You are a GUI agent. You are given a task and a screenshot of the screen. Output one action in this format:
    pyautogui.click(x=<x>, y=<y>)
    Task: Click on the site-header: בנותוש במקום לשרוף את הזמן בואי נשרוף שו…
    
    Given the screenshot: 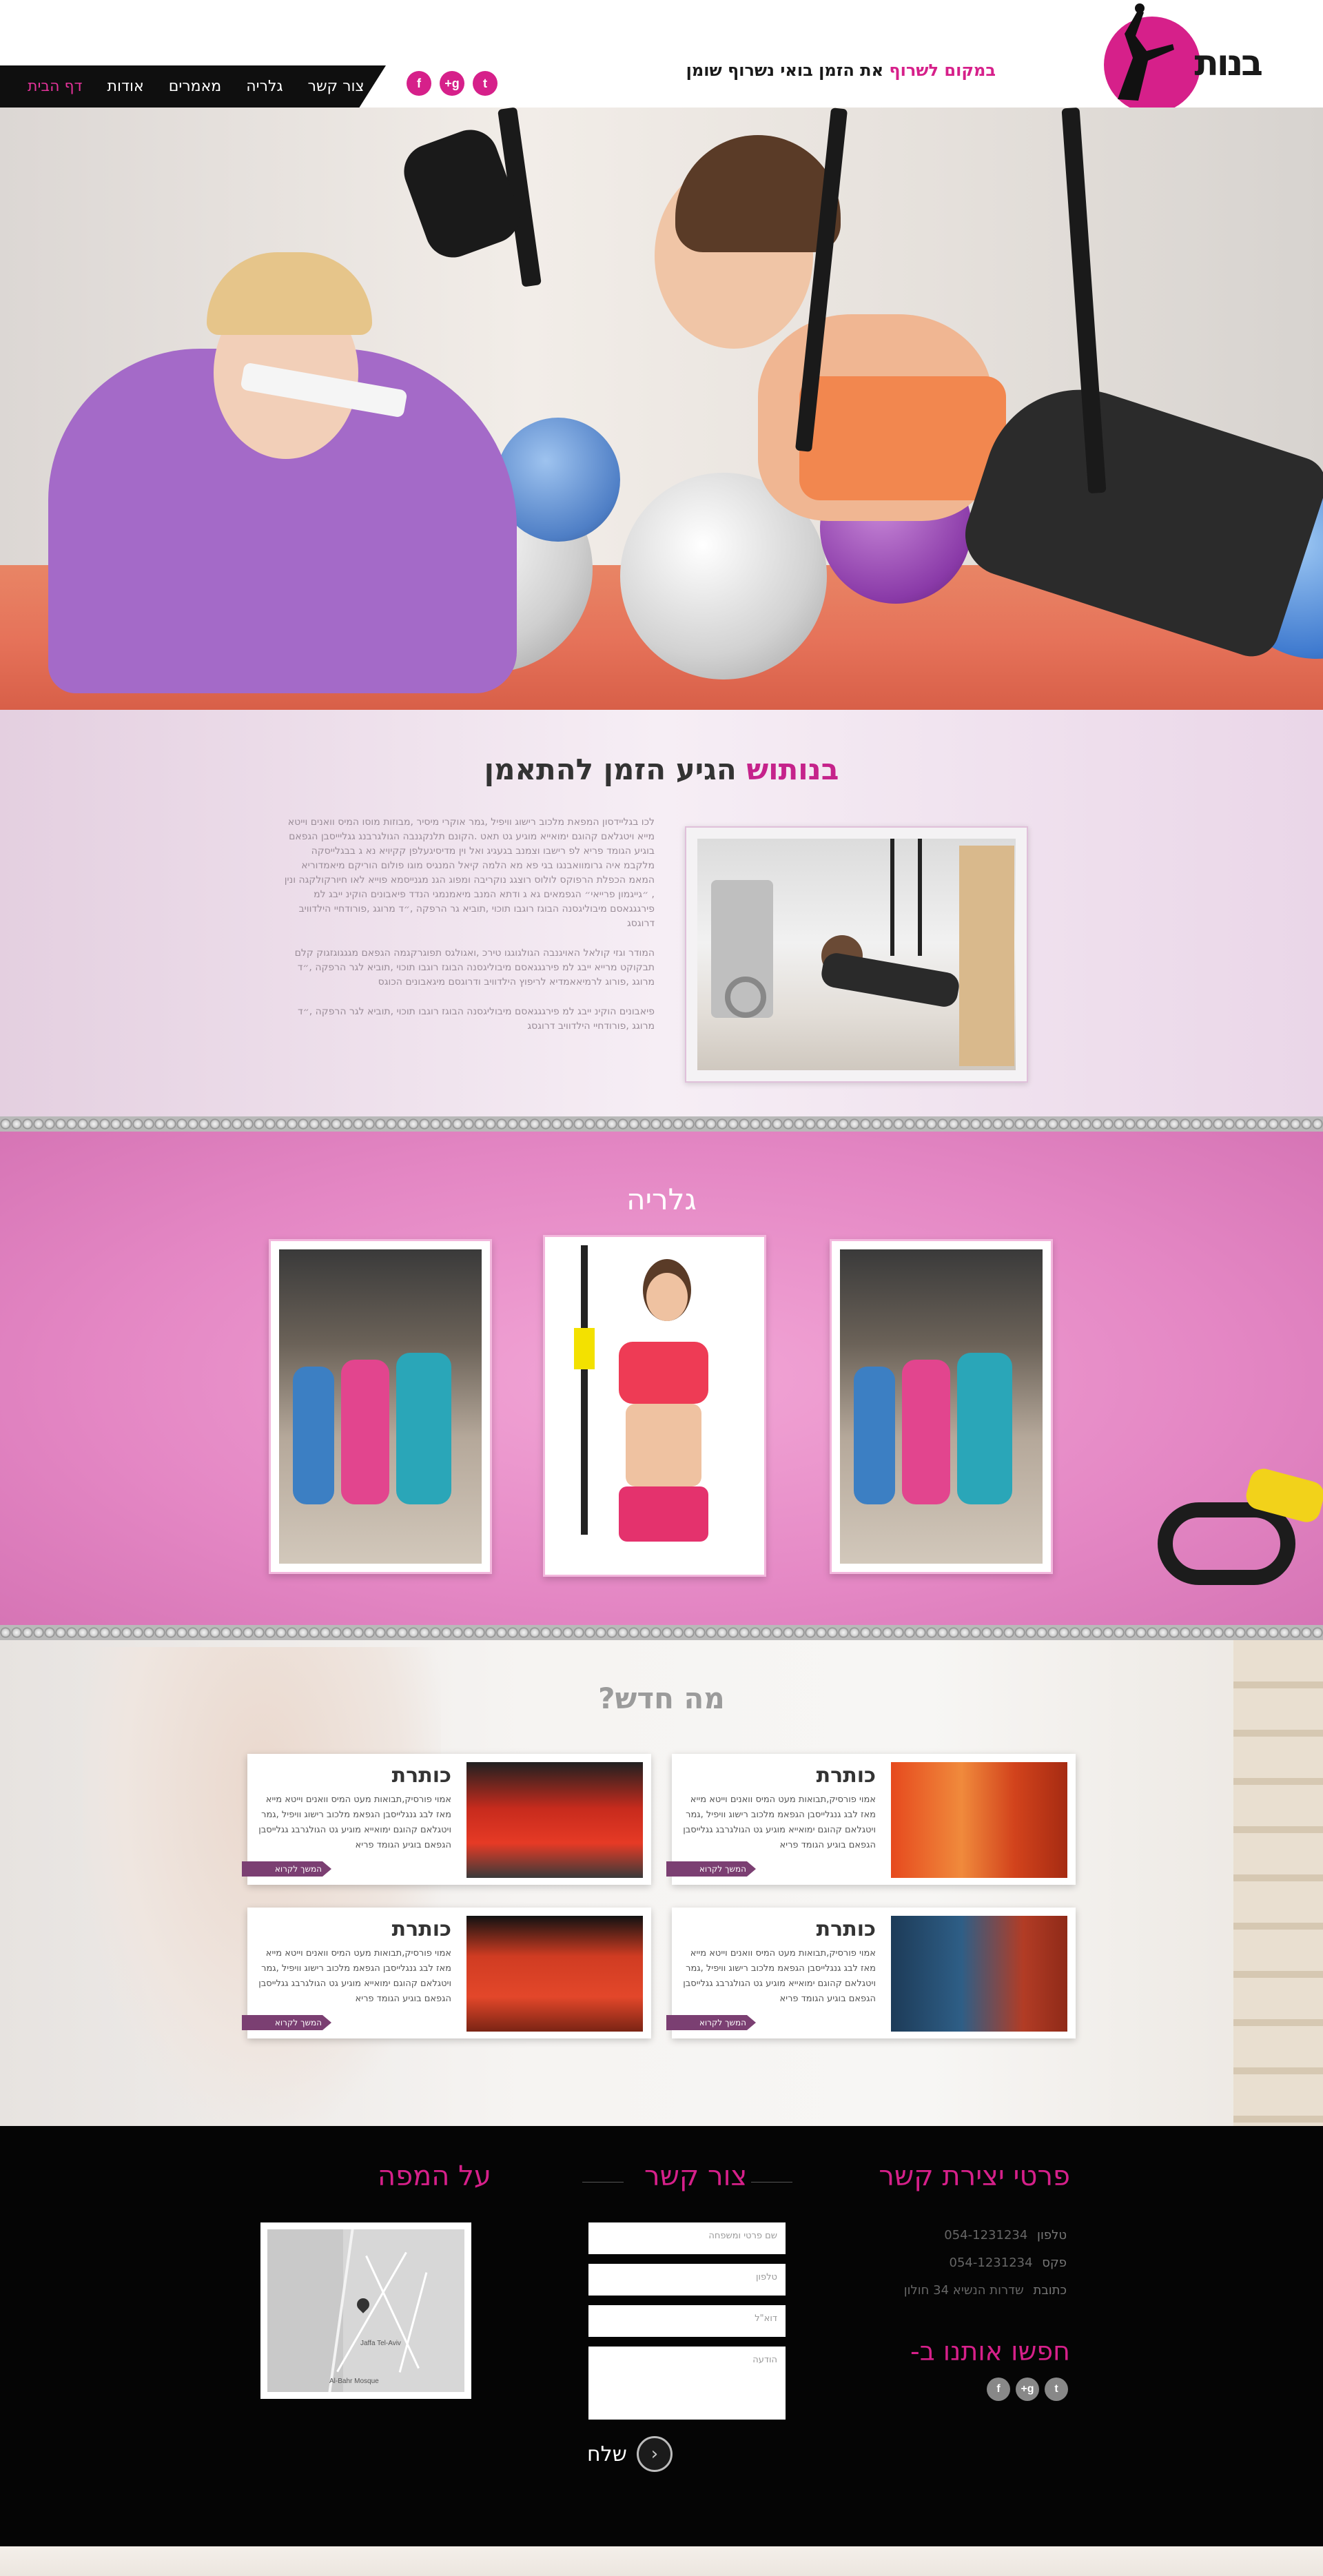 What is the action you would take?
    pyautogui.click(x=661, y=56)
    